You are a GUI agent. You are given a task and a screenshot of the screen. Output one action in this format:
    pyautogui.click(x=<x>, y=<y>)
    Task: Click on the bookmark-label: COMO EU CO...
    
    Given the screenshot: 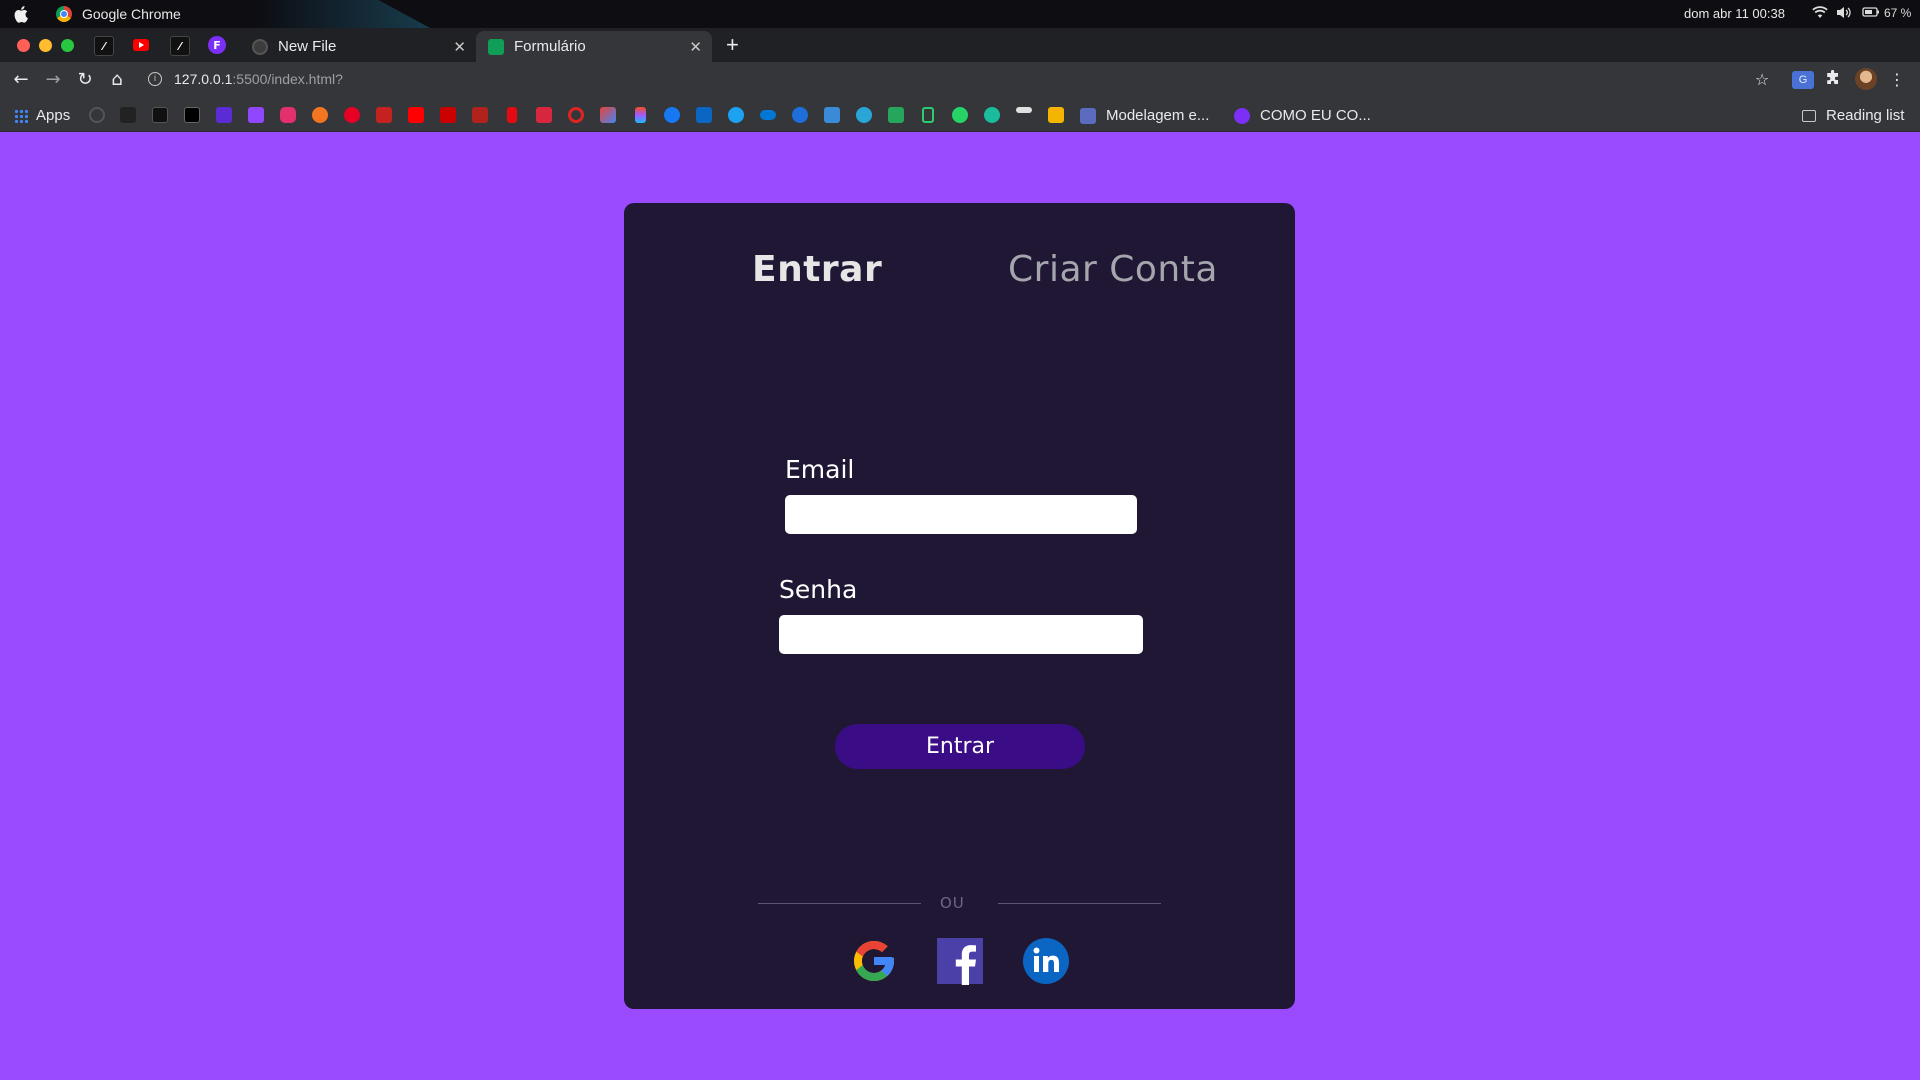 What is the action you would take?
    pyautogui.click(x=1315, y=115)
    